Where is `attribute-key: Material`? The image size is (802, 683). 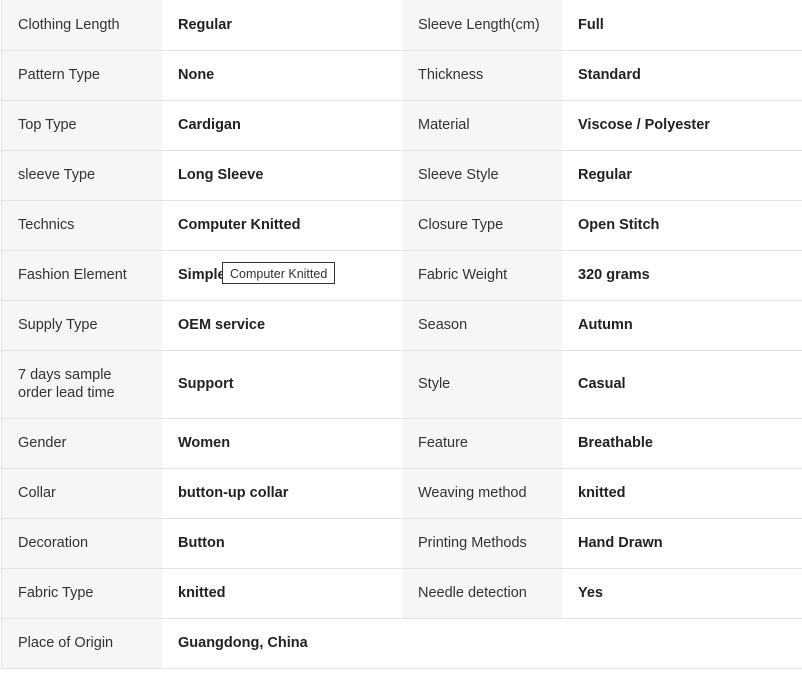
attribute-key: Material is located at coordinates (482, 125).